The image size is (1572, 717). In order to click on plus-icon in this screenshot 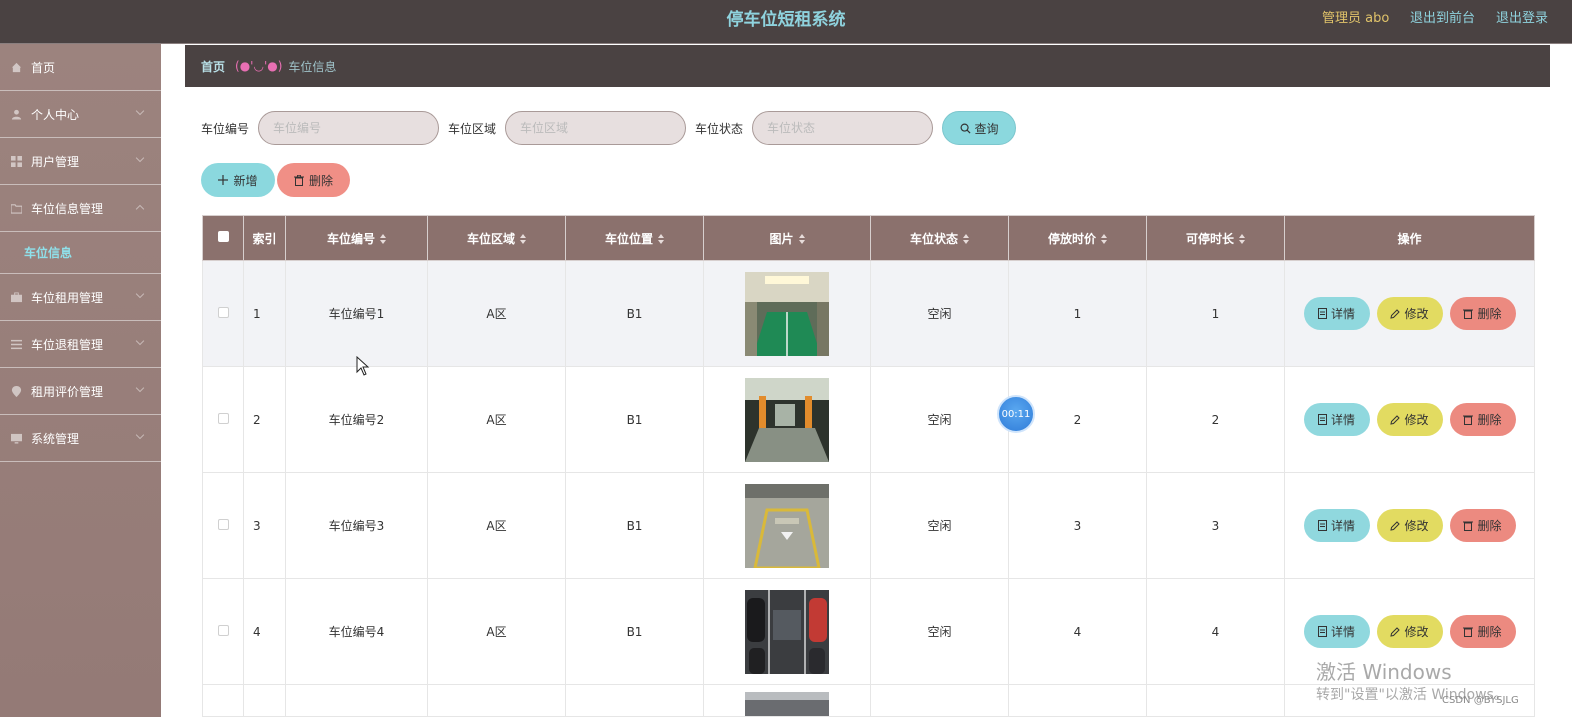, I will do `click(223, 180)`.